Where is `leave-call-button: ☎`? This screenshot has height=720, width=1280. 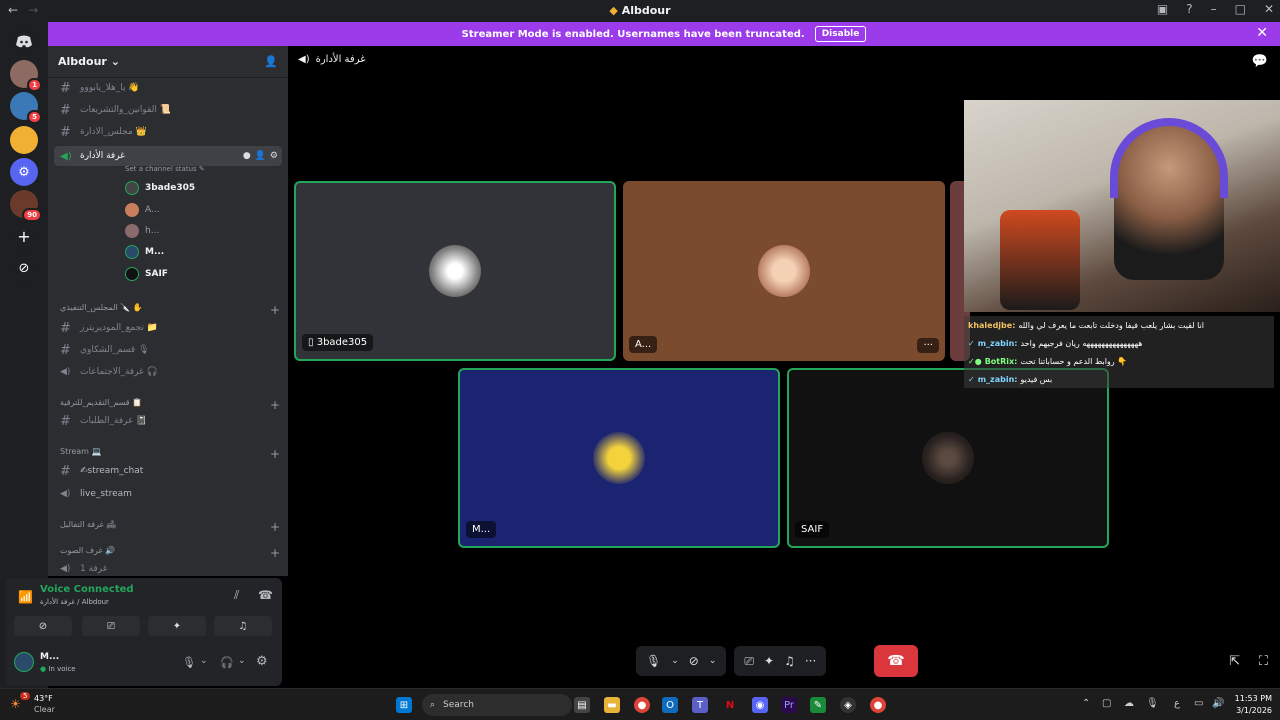 leave-call-button: ☎ is located at coordinates (896, 661).